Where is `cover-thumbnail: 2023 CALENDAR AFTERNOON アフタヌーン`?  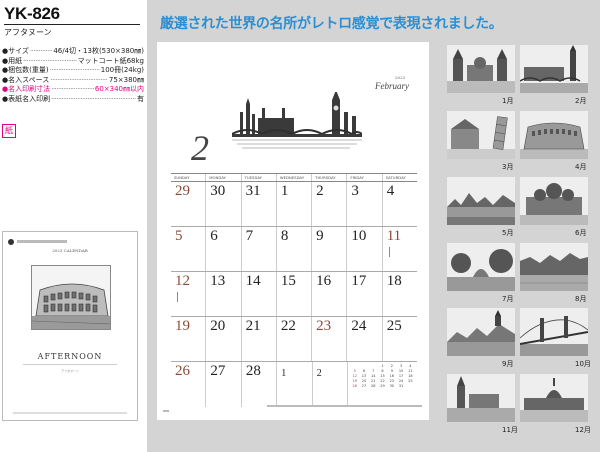 cover-thumbnail: 2023 CALENDAR AFTERNOON アフタヌーン is located at coordinates (70, 326).